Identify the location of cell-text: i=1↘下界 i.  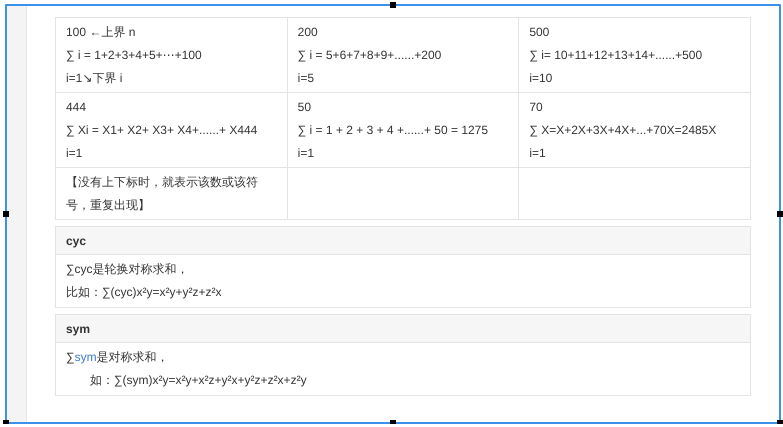
(94, 78).